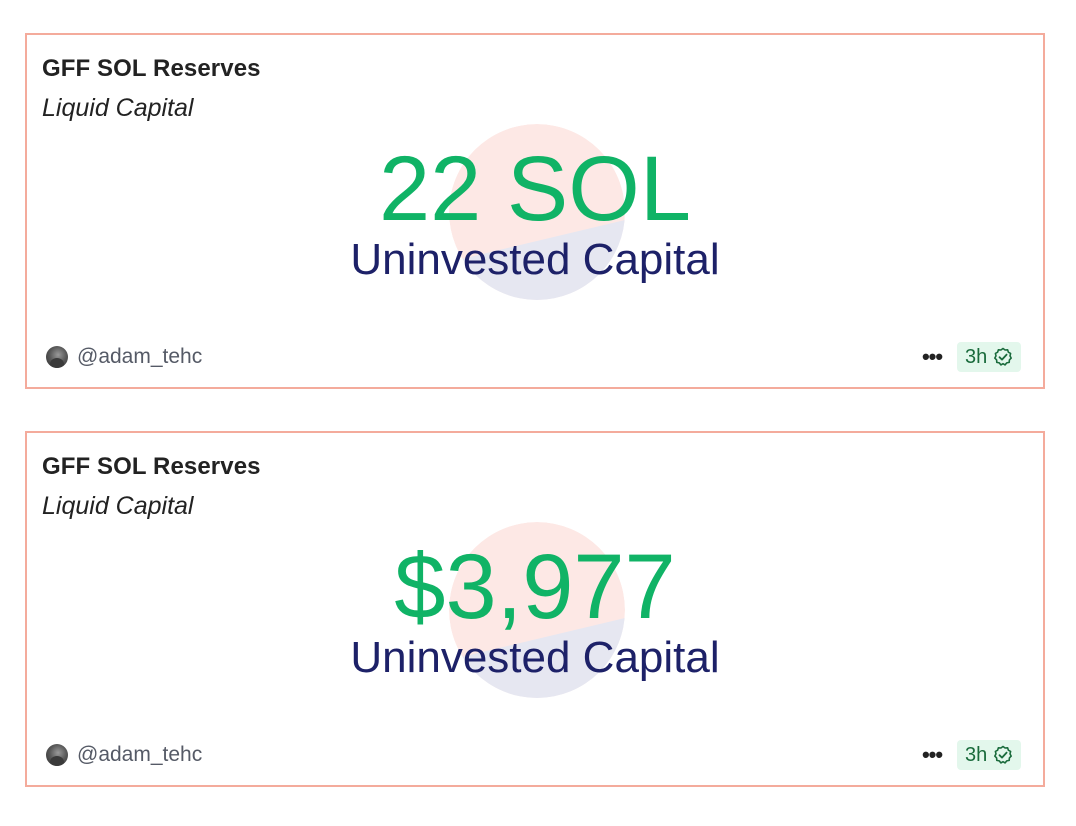 The width and height of the screenshot is (1076, 826). I want to click on metric-value: $3,977, so click(535, 587).